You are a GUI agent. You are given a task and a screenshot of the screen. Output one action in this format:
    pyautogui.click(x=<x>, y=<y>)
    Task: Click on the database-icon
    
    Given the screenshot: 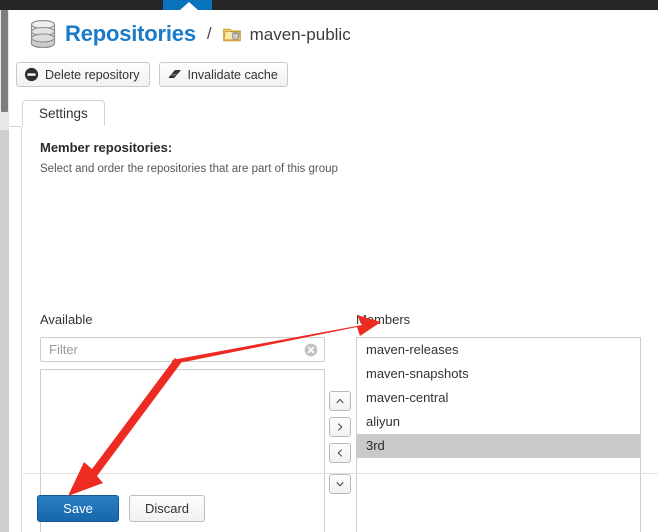 What is the action you would take?
    pyautogui.click(x=43, y=34)
    